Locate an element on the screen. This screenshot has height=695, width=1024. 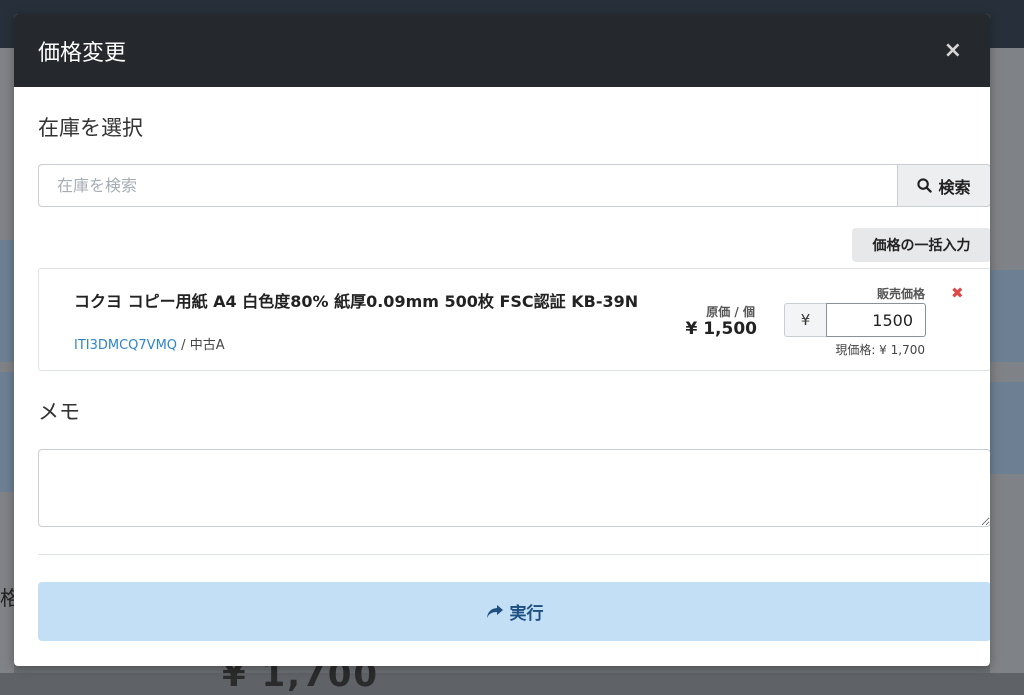
modal-title: 価格変更 is located at coordinates (82, 53).